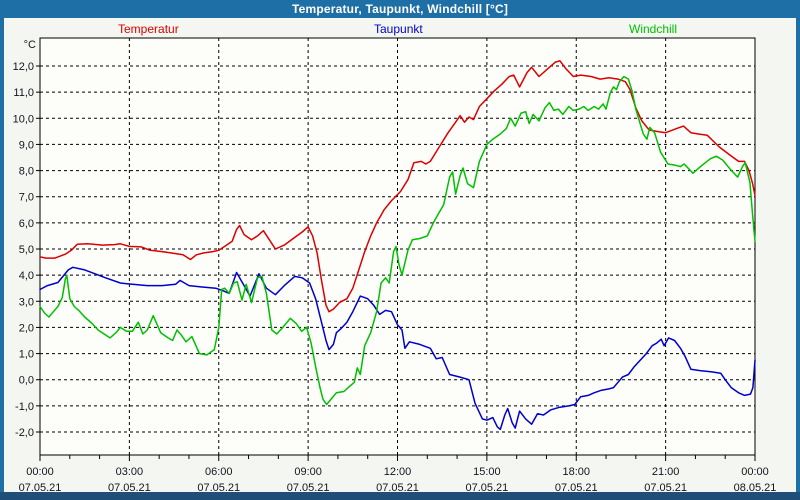  I want to click on y-tick-label: 1,0, so click(26, 355).